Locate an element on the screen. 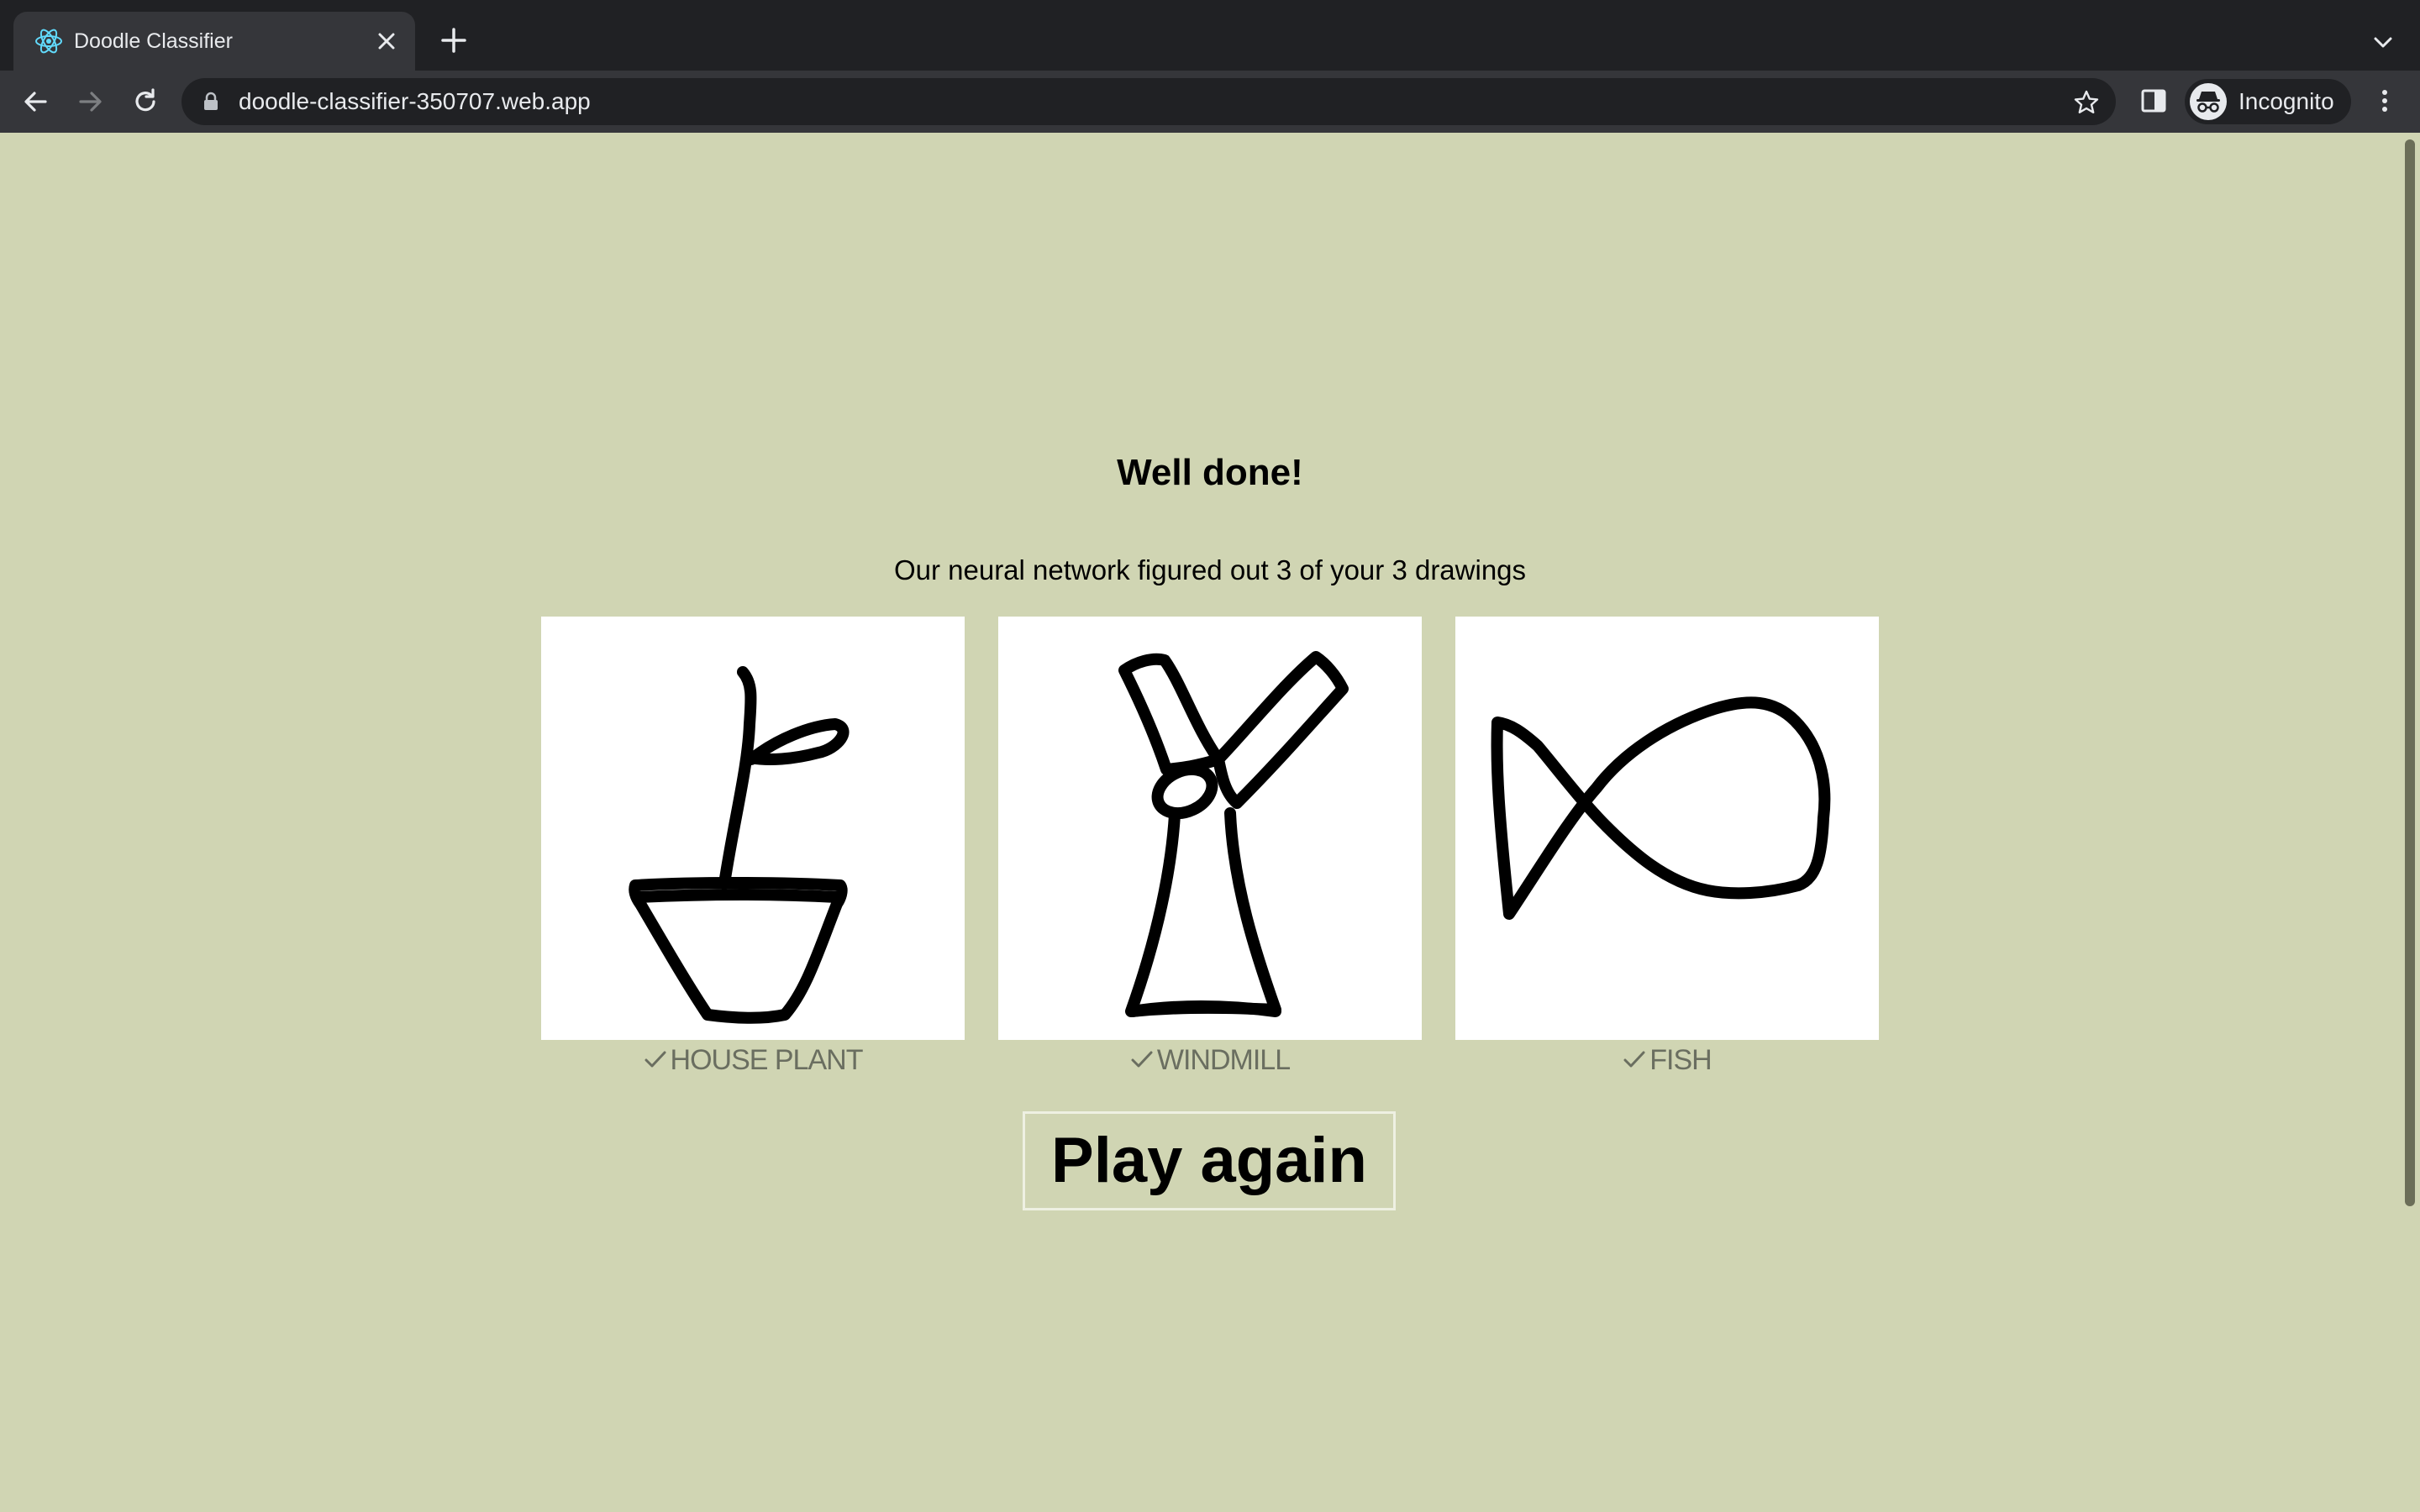 The image size is (2420, 1512). address-bar: doodle-classifier-350707.web.app is located at coordinates (1149, 101).